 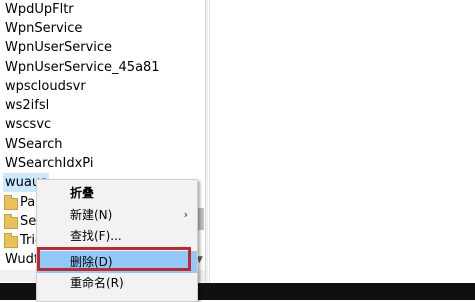 I want to click on tree-item-ws2ifsl: ws2ifsl, so click(x=27, y=105).